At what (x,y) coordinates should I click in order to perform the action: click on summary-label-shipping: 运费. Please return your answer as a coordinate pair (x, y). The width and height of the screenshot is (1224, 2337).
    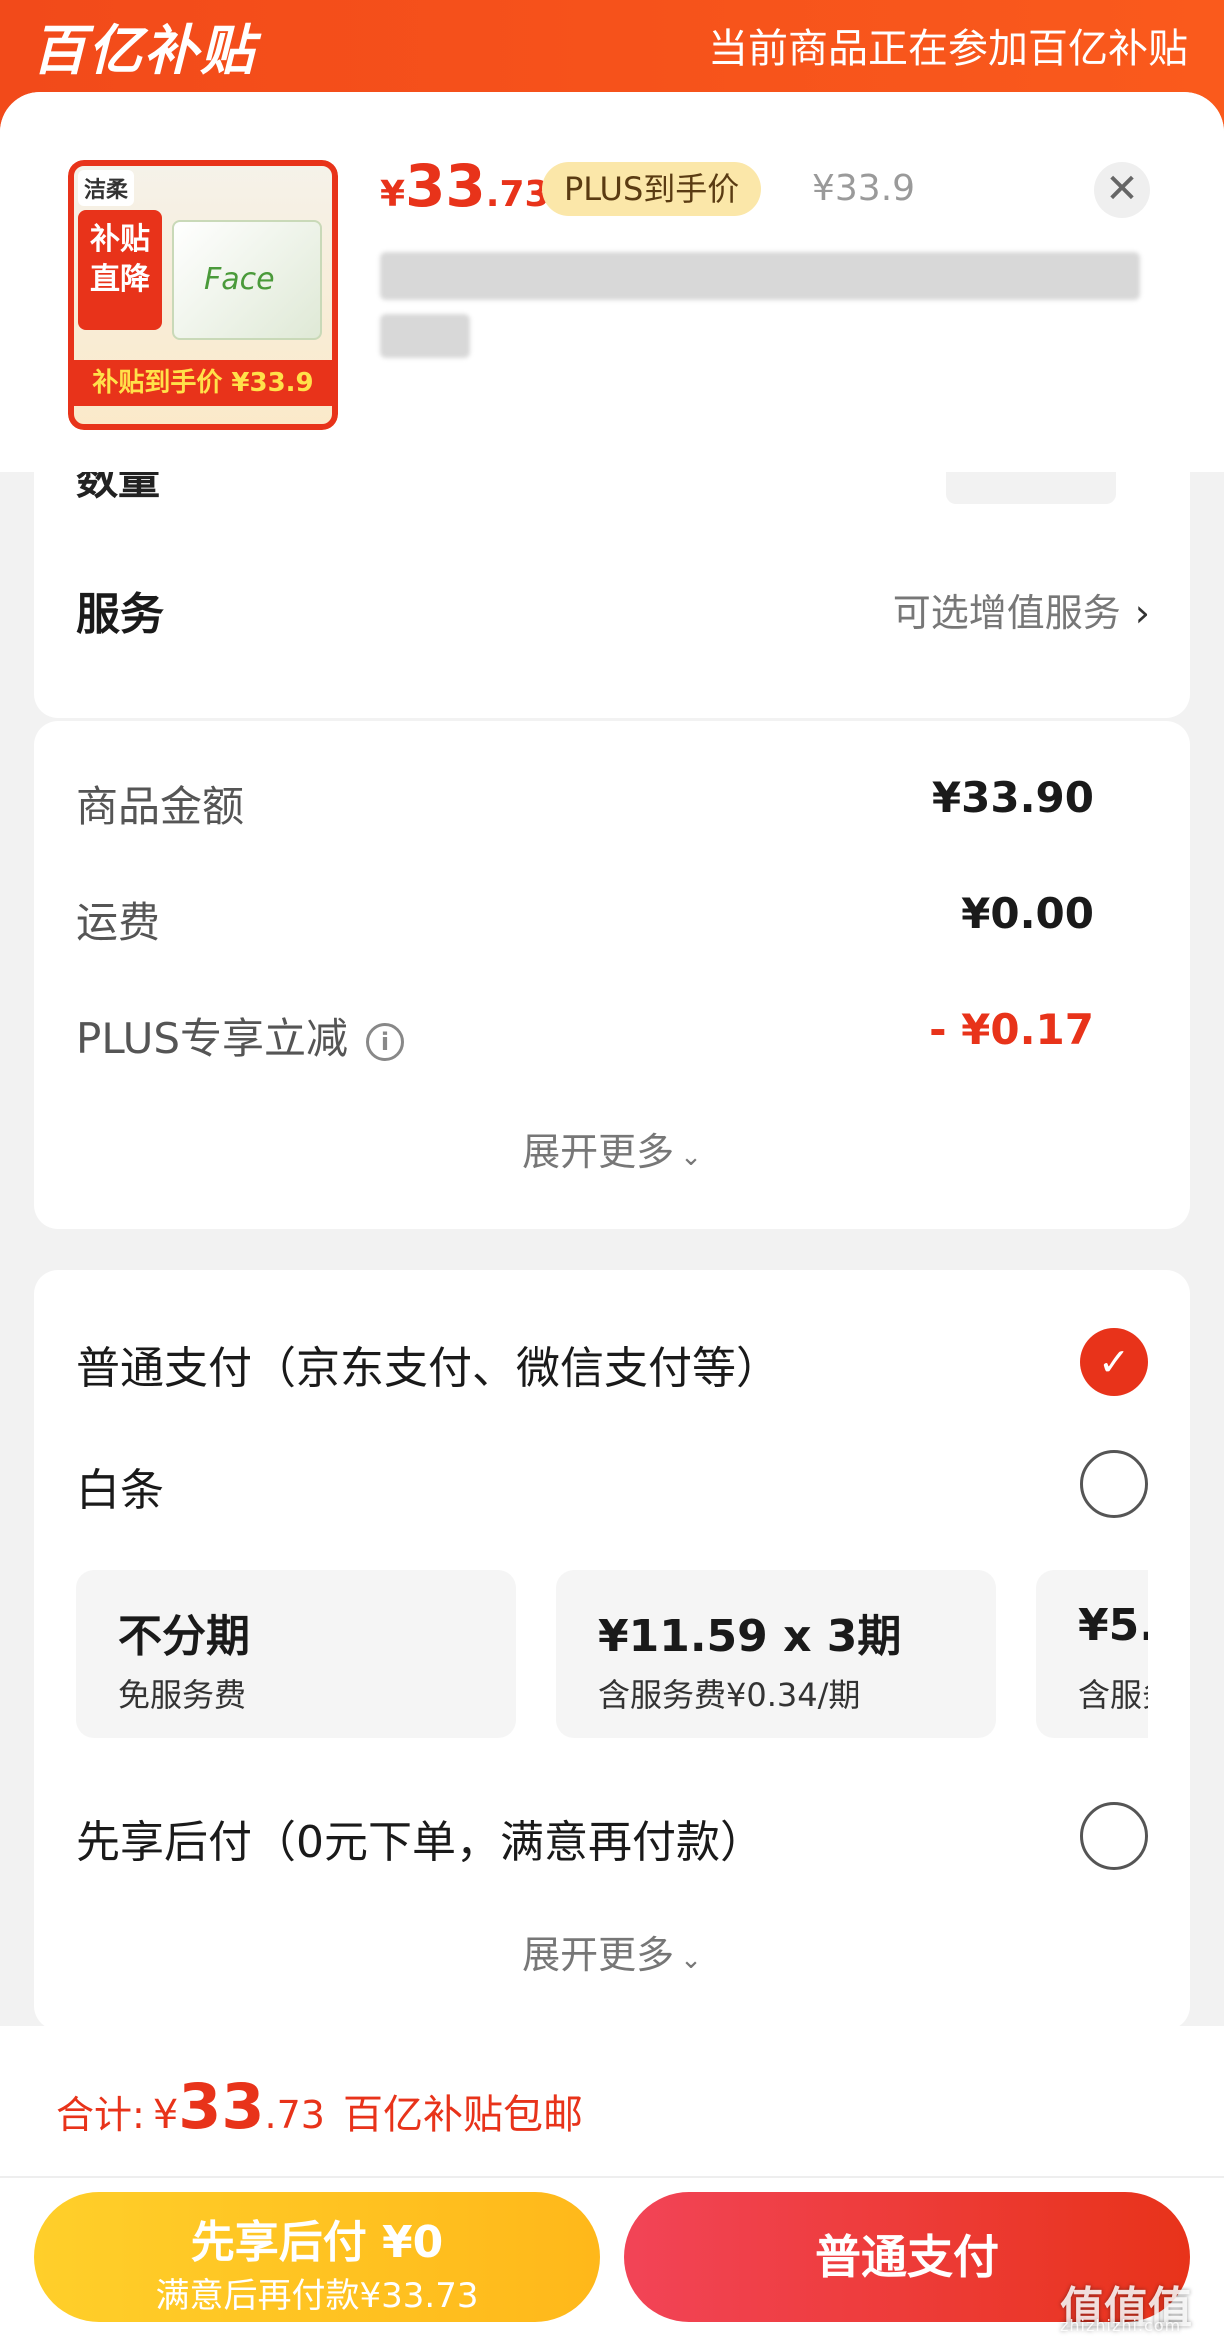
    Looking at the image, I should click on (118, 922).